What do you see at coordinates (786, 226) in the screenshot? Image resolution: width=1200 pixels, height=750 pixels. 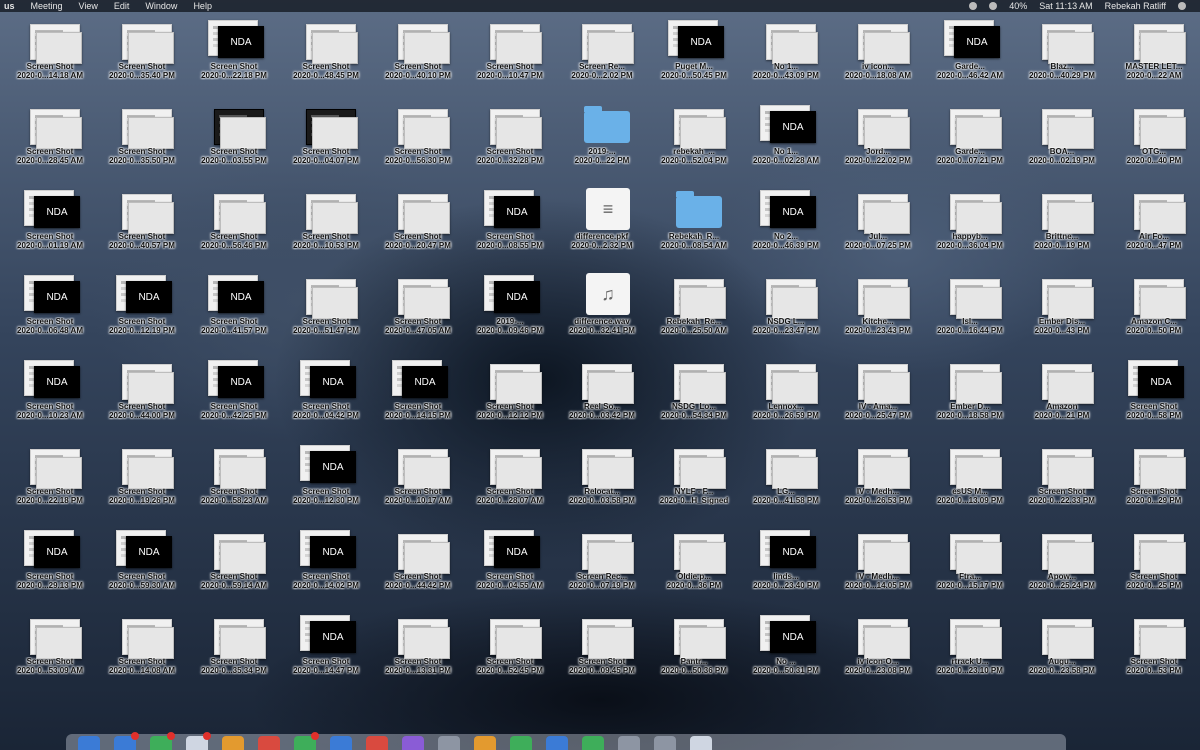 I see `desktop-file: NDA No 2... 2020-0...46.39 PM` at bounding box center [786, 226].